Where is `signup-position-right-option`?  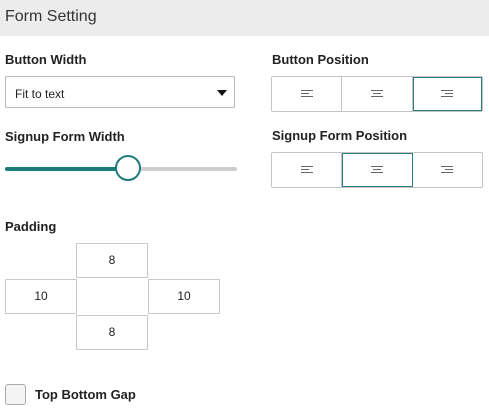
signup-position-right-option is located at coordinates (447, 170).